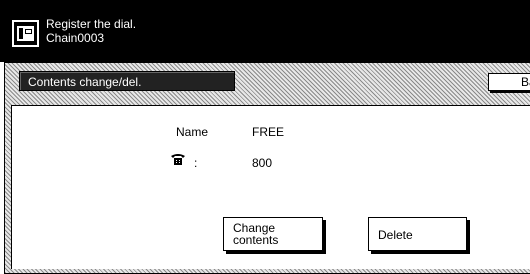  Describe the element at coordinates (509, 82) in the screenshot. I see `back-button: Ba` at that location.